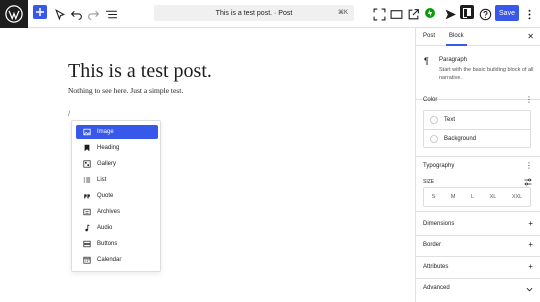 The image size is (540, 302). I want to click on paragraph-icon: ¶, so click(426, 61).